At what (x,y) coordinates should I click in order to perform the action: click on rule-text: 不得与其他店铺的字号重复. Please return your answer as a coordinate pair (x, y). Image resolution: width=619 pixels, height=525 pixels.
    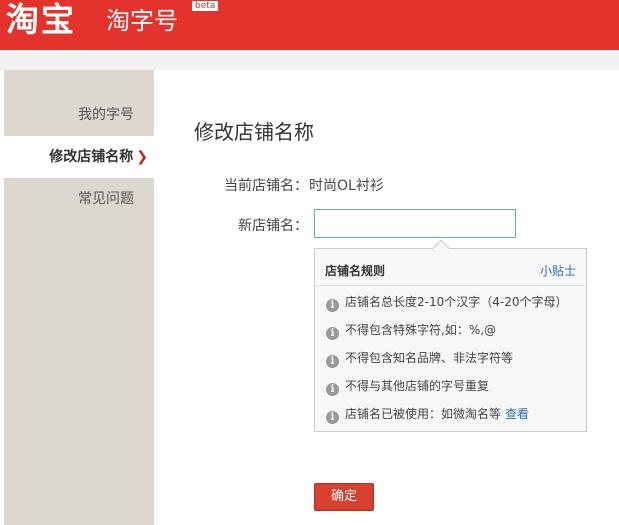
    Looking at the image, I should click on (417, 386).